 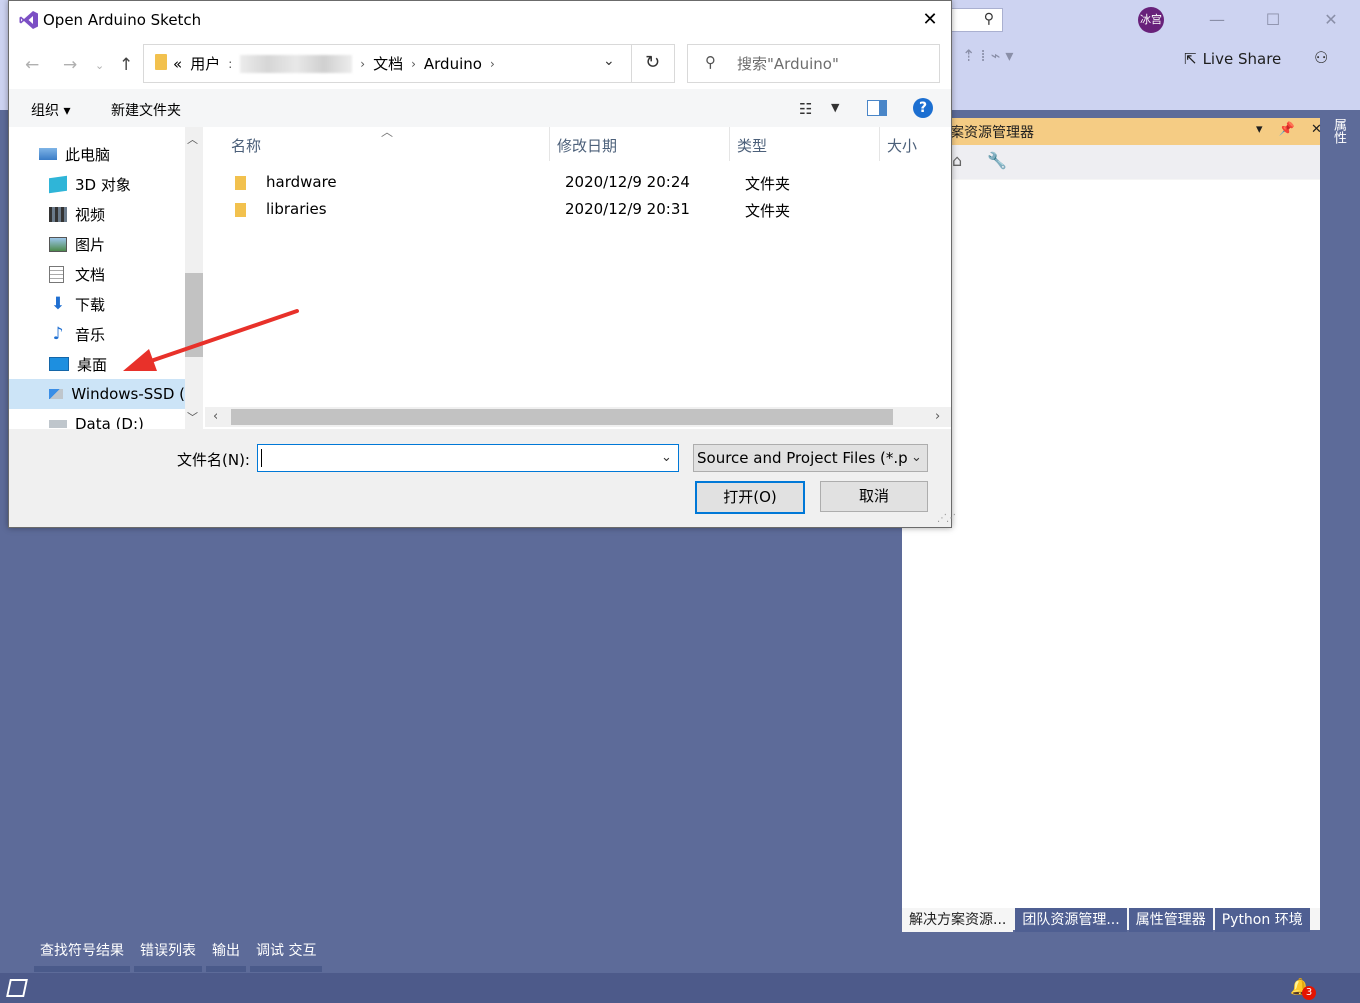 I want to click on tree-item-label: 此电脑, so click(x=88, y=154).